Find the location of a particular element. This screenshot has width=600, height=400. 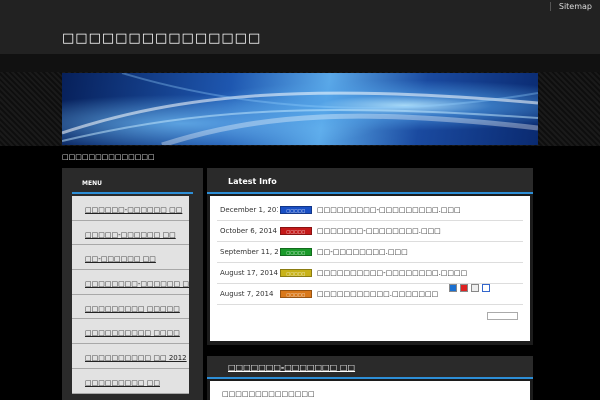

header-bar: Sitemap □□□□□□□□□□□□□□□ is located at coordinates (300, 27).